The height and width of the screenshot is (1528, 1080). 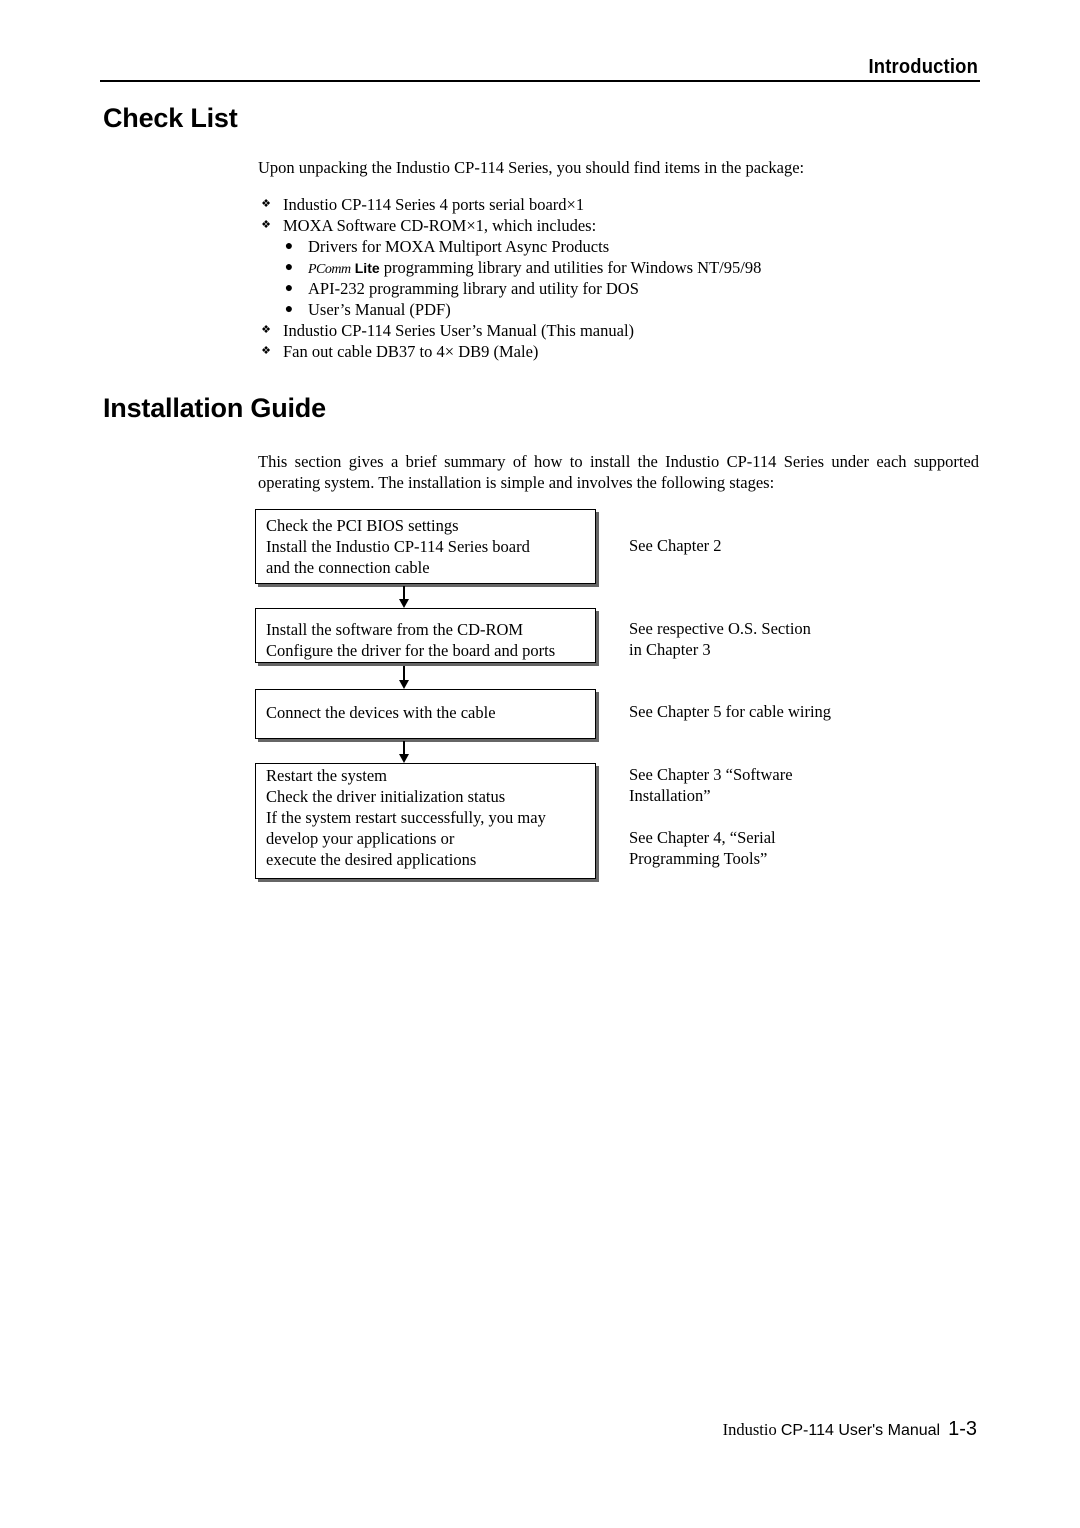 What do you see at coordinates (395, 629) in the screenshot?
I see `flow-step-line: Install the software from the CD-ROM` at bounding box center [395, 629].